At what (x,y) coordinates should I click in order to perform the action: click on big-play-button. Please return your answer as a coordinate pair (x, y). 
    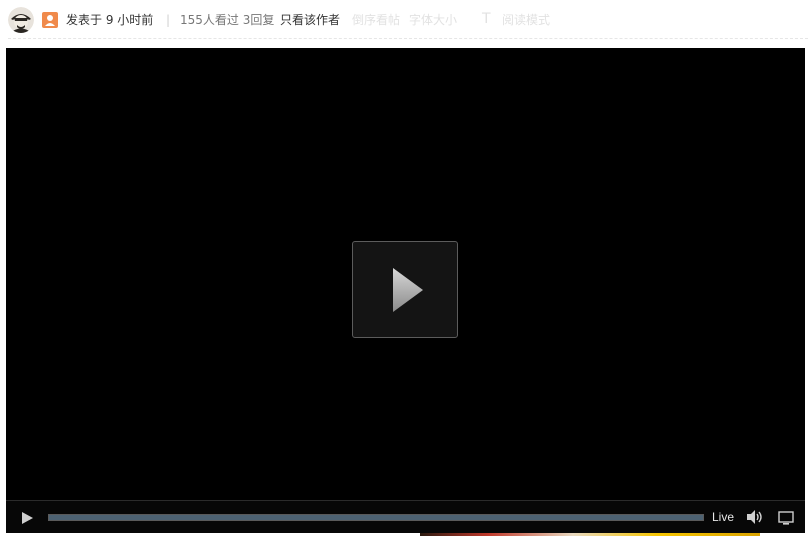
    Looking at the image, I should click on (405, 289).